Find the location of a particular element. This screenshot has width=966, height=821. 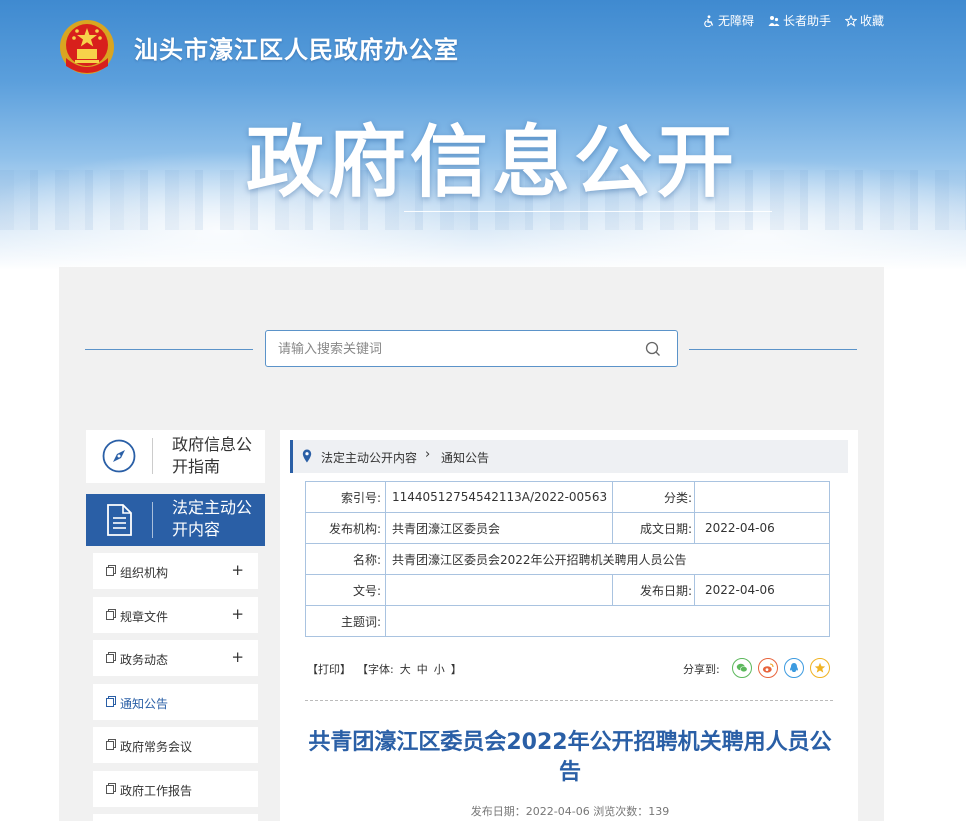

index-key: 索引号: is located at coordinates (345, 497).